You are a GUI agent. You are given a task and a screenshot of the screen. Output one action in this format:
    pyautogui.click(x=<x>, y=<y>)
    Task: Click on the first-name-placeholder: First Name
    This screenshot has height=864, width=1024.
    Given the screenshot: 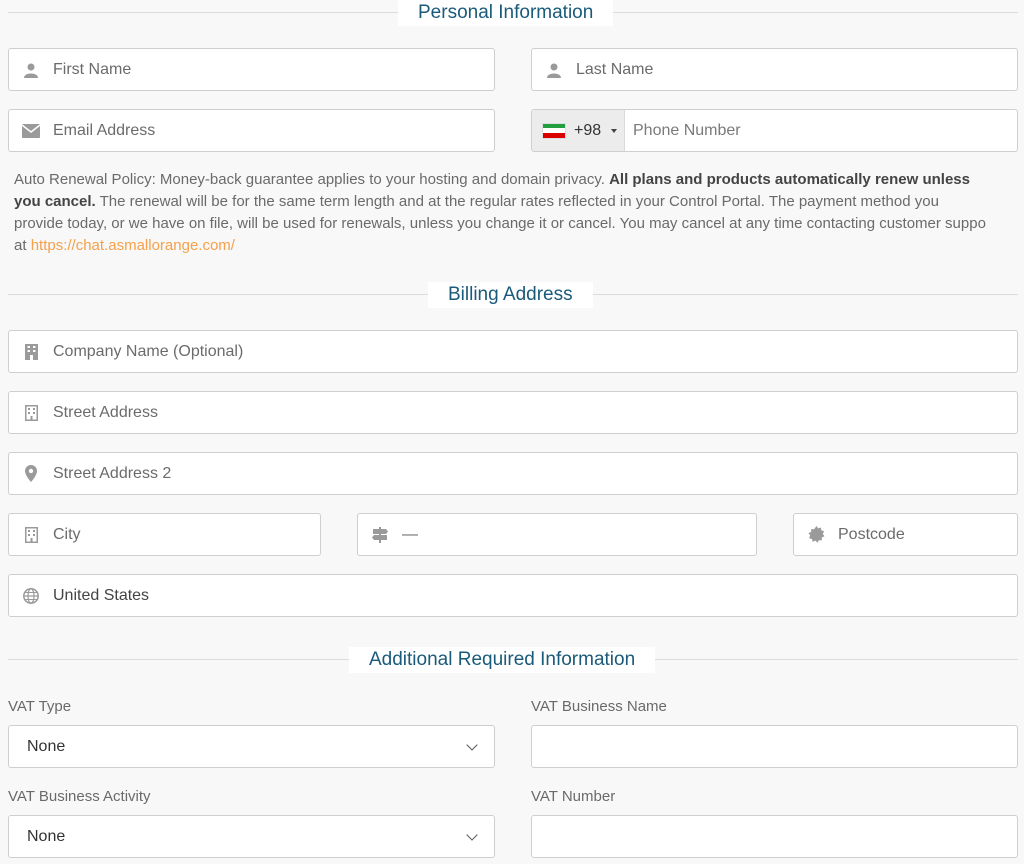 What is the action you would take?
    pyautogui.click(x=92, y=69)
    